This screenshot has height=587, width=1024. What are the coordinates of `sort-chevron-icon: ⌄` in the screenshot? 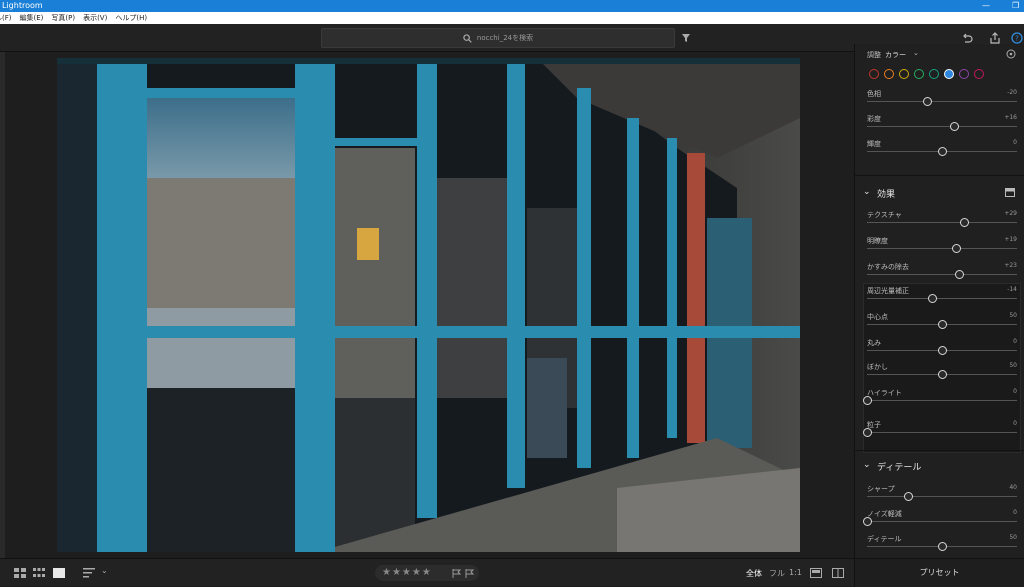 It's located at (104, 570).